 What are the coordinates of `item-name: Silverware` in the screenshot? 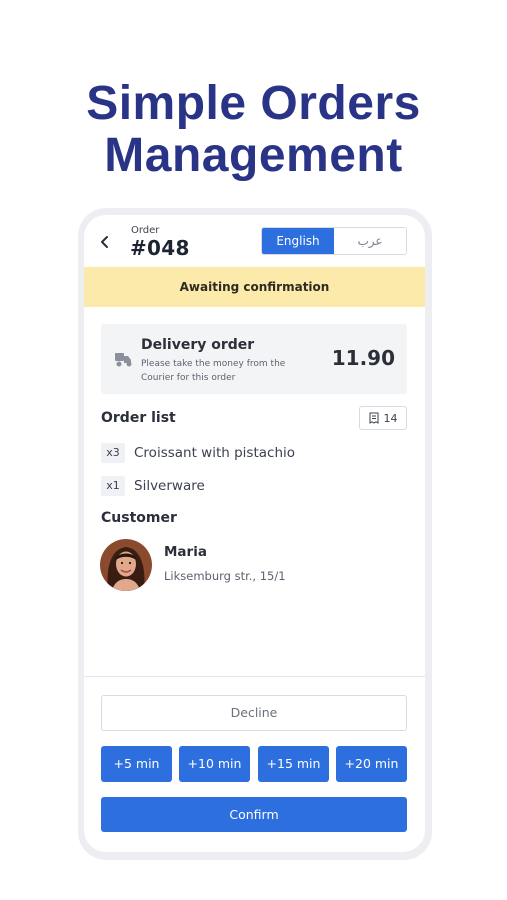 It's located at (169, 486).